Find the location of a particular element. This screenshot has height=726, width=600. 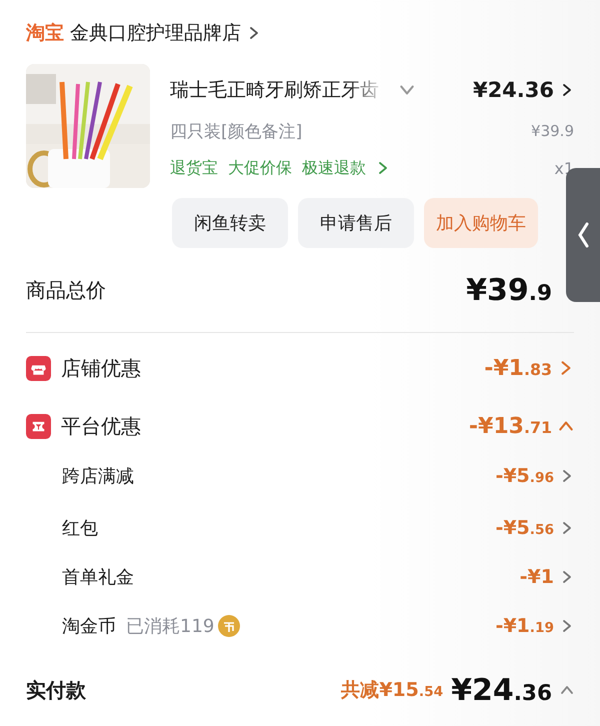

discount-item-amount: -¥1.19 is located at coordinates (524, 625).